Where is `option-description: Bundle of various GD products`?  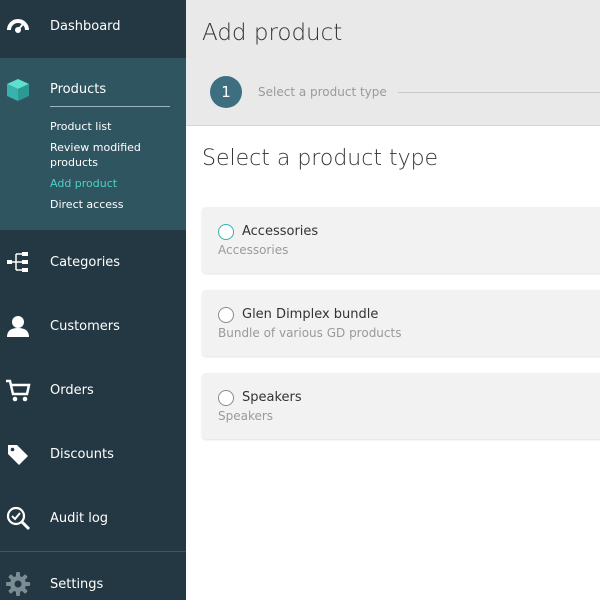 option-description: Bundle of various GD products is located at coordinates (310, 333).